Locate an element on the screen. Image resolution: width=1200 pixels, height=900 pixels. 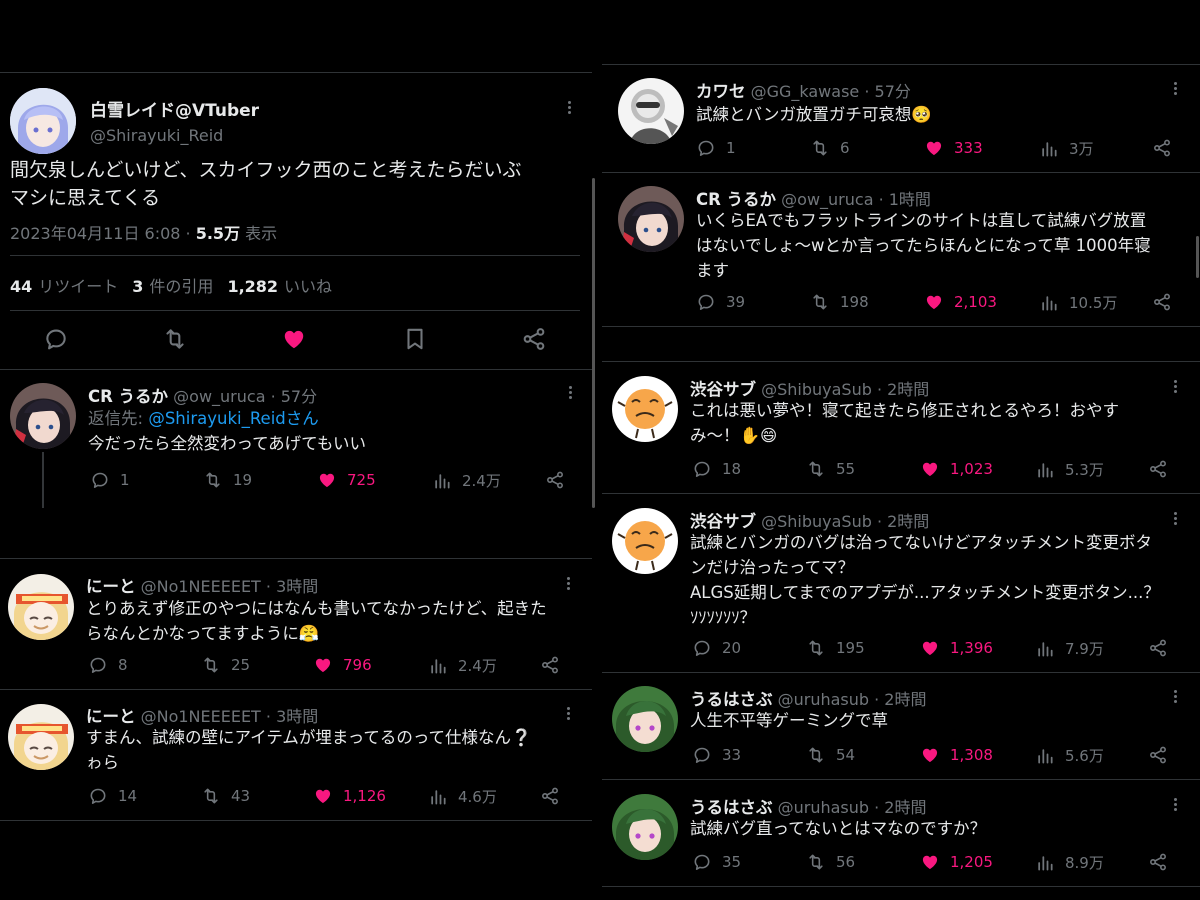
like-count: 333 is located at coordinates (968, 148).